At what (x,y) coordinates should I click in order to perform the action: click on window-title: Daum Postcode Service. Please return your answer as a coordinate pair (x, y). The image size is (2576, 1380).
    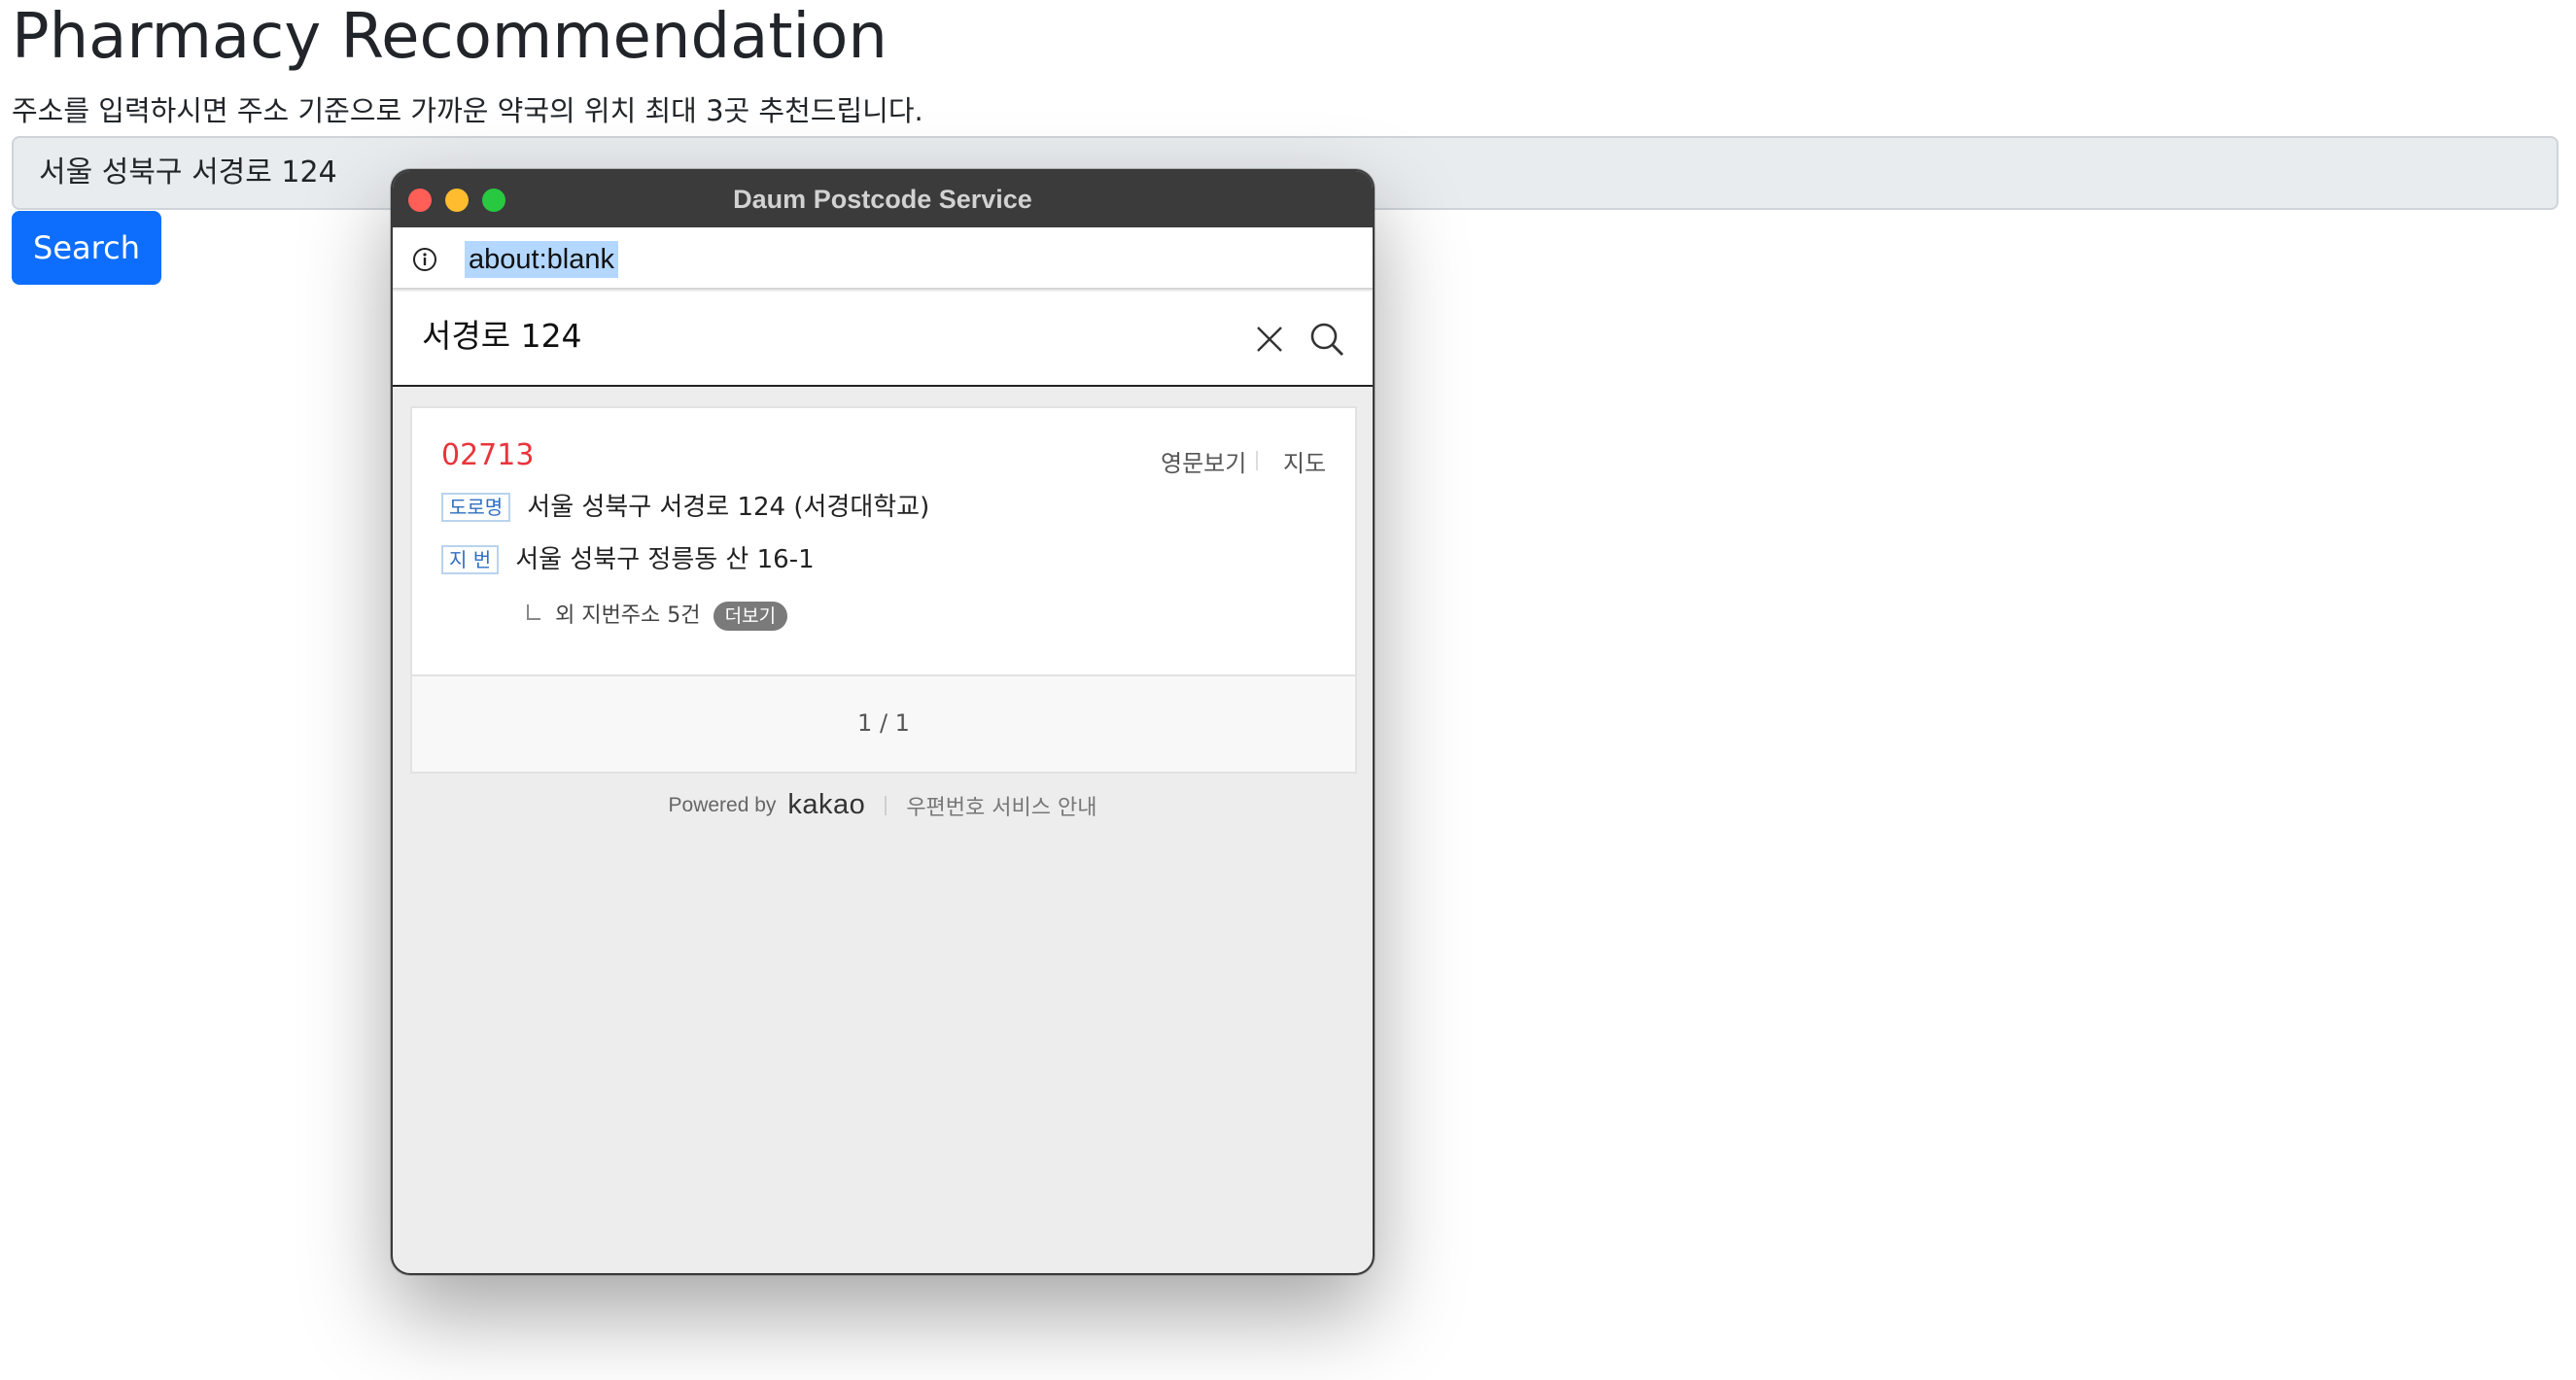
    Looking at the image, I should click on (883, 199).